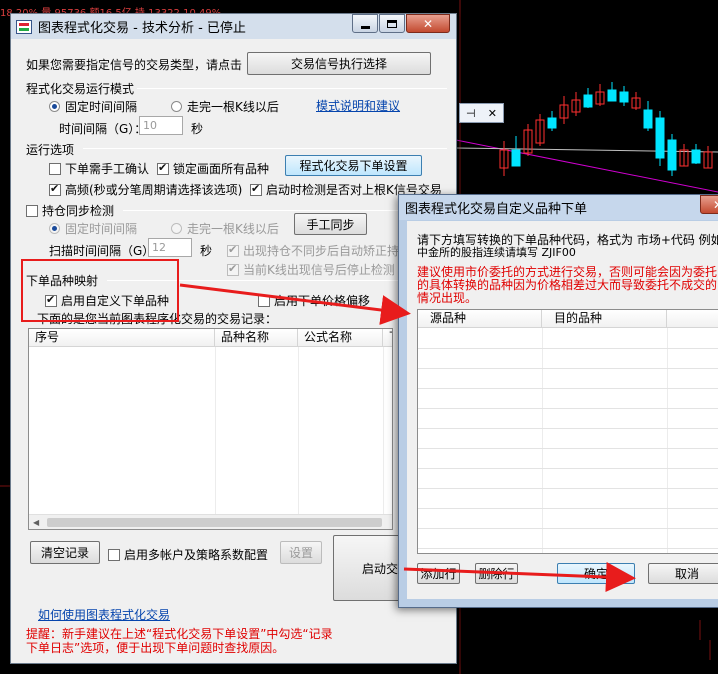 The width and height of the screenshot is (718, 674). I want to click on maximize-button, so click(392, 23).